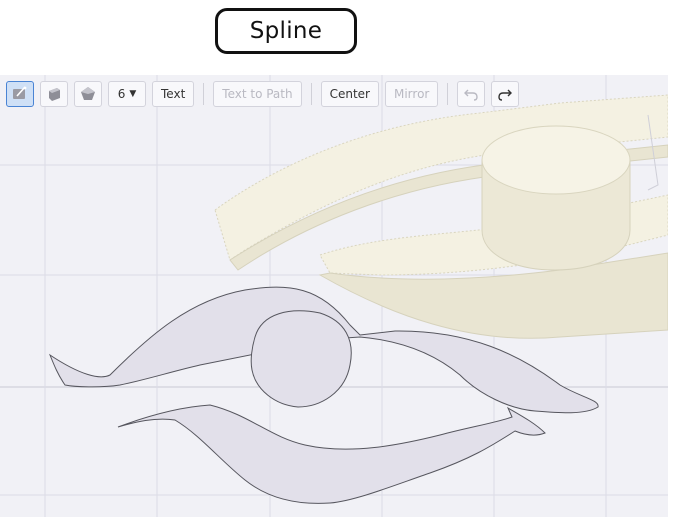 This screenshot has height=525, width=676. I want to click on app-title: Spline, so click(286, 31).